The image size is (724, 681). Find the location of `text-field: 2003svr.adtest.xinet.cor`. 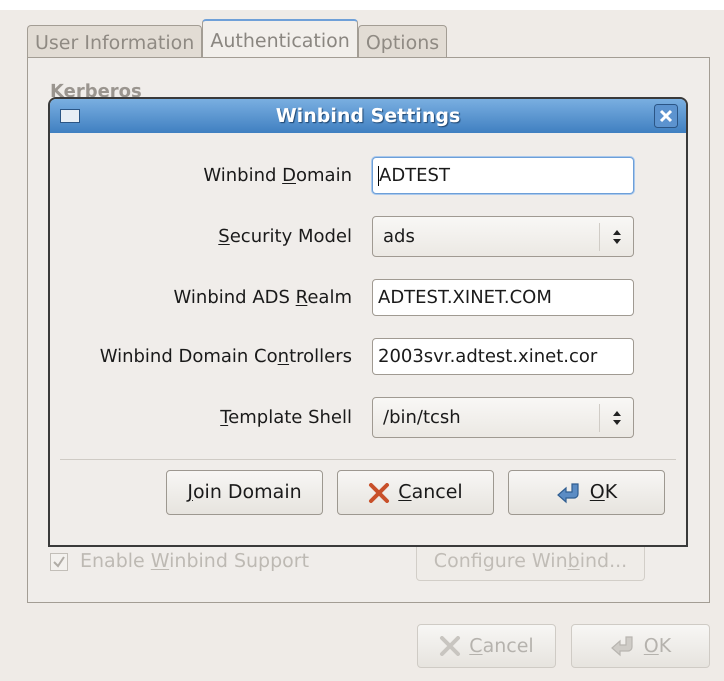

text-field: 2003svr.adtest.xinet.cor is located at coordinates (503, 356).